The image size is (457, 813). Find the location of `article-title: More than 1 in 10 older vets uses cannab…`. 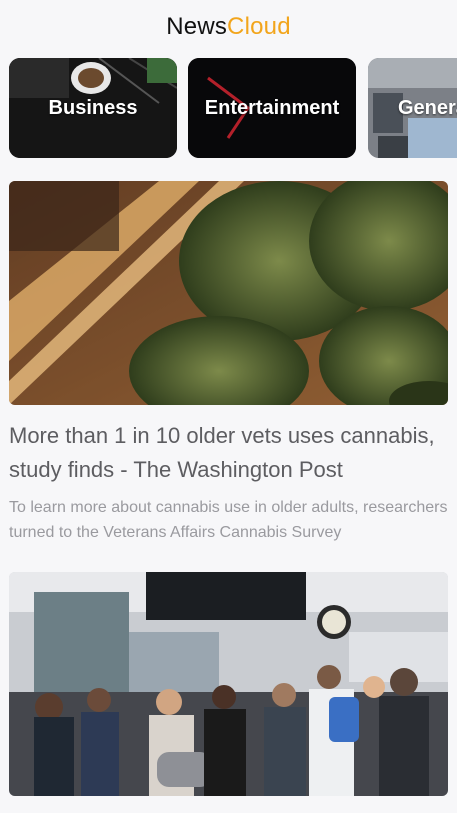

article-title: More than 1 in 10 older vets uses cannab… is located at coordinates (228, 453).